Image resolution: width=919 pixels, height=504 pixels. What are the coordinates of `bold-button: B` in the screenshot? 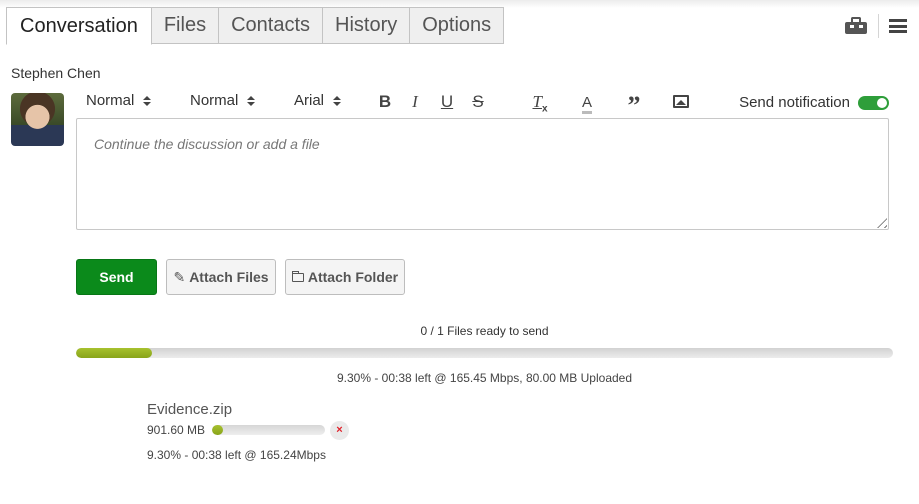 It's located at (385, 102).